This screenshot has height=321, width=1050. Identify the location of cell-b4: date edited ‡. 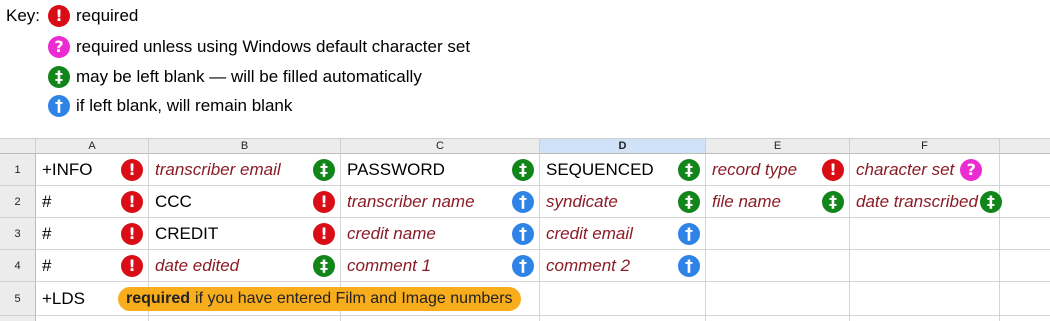
(245, 266).